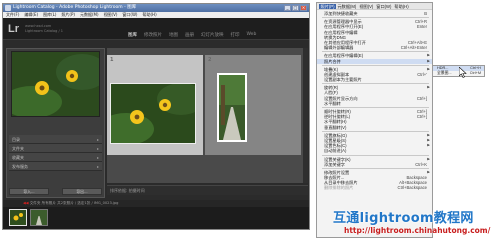 This screenshot has width=498, height=244. I want to click on lightroom-logo: Lr, so click(13, 29).